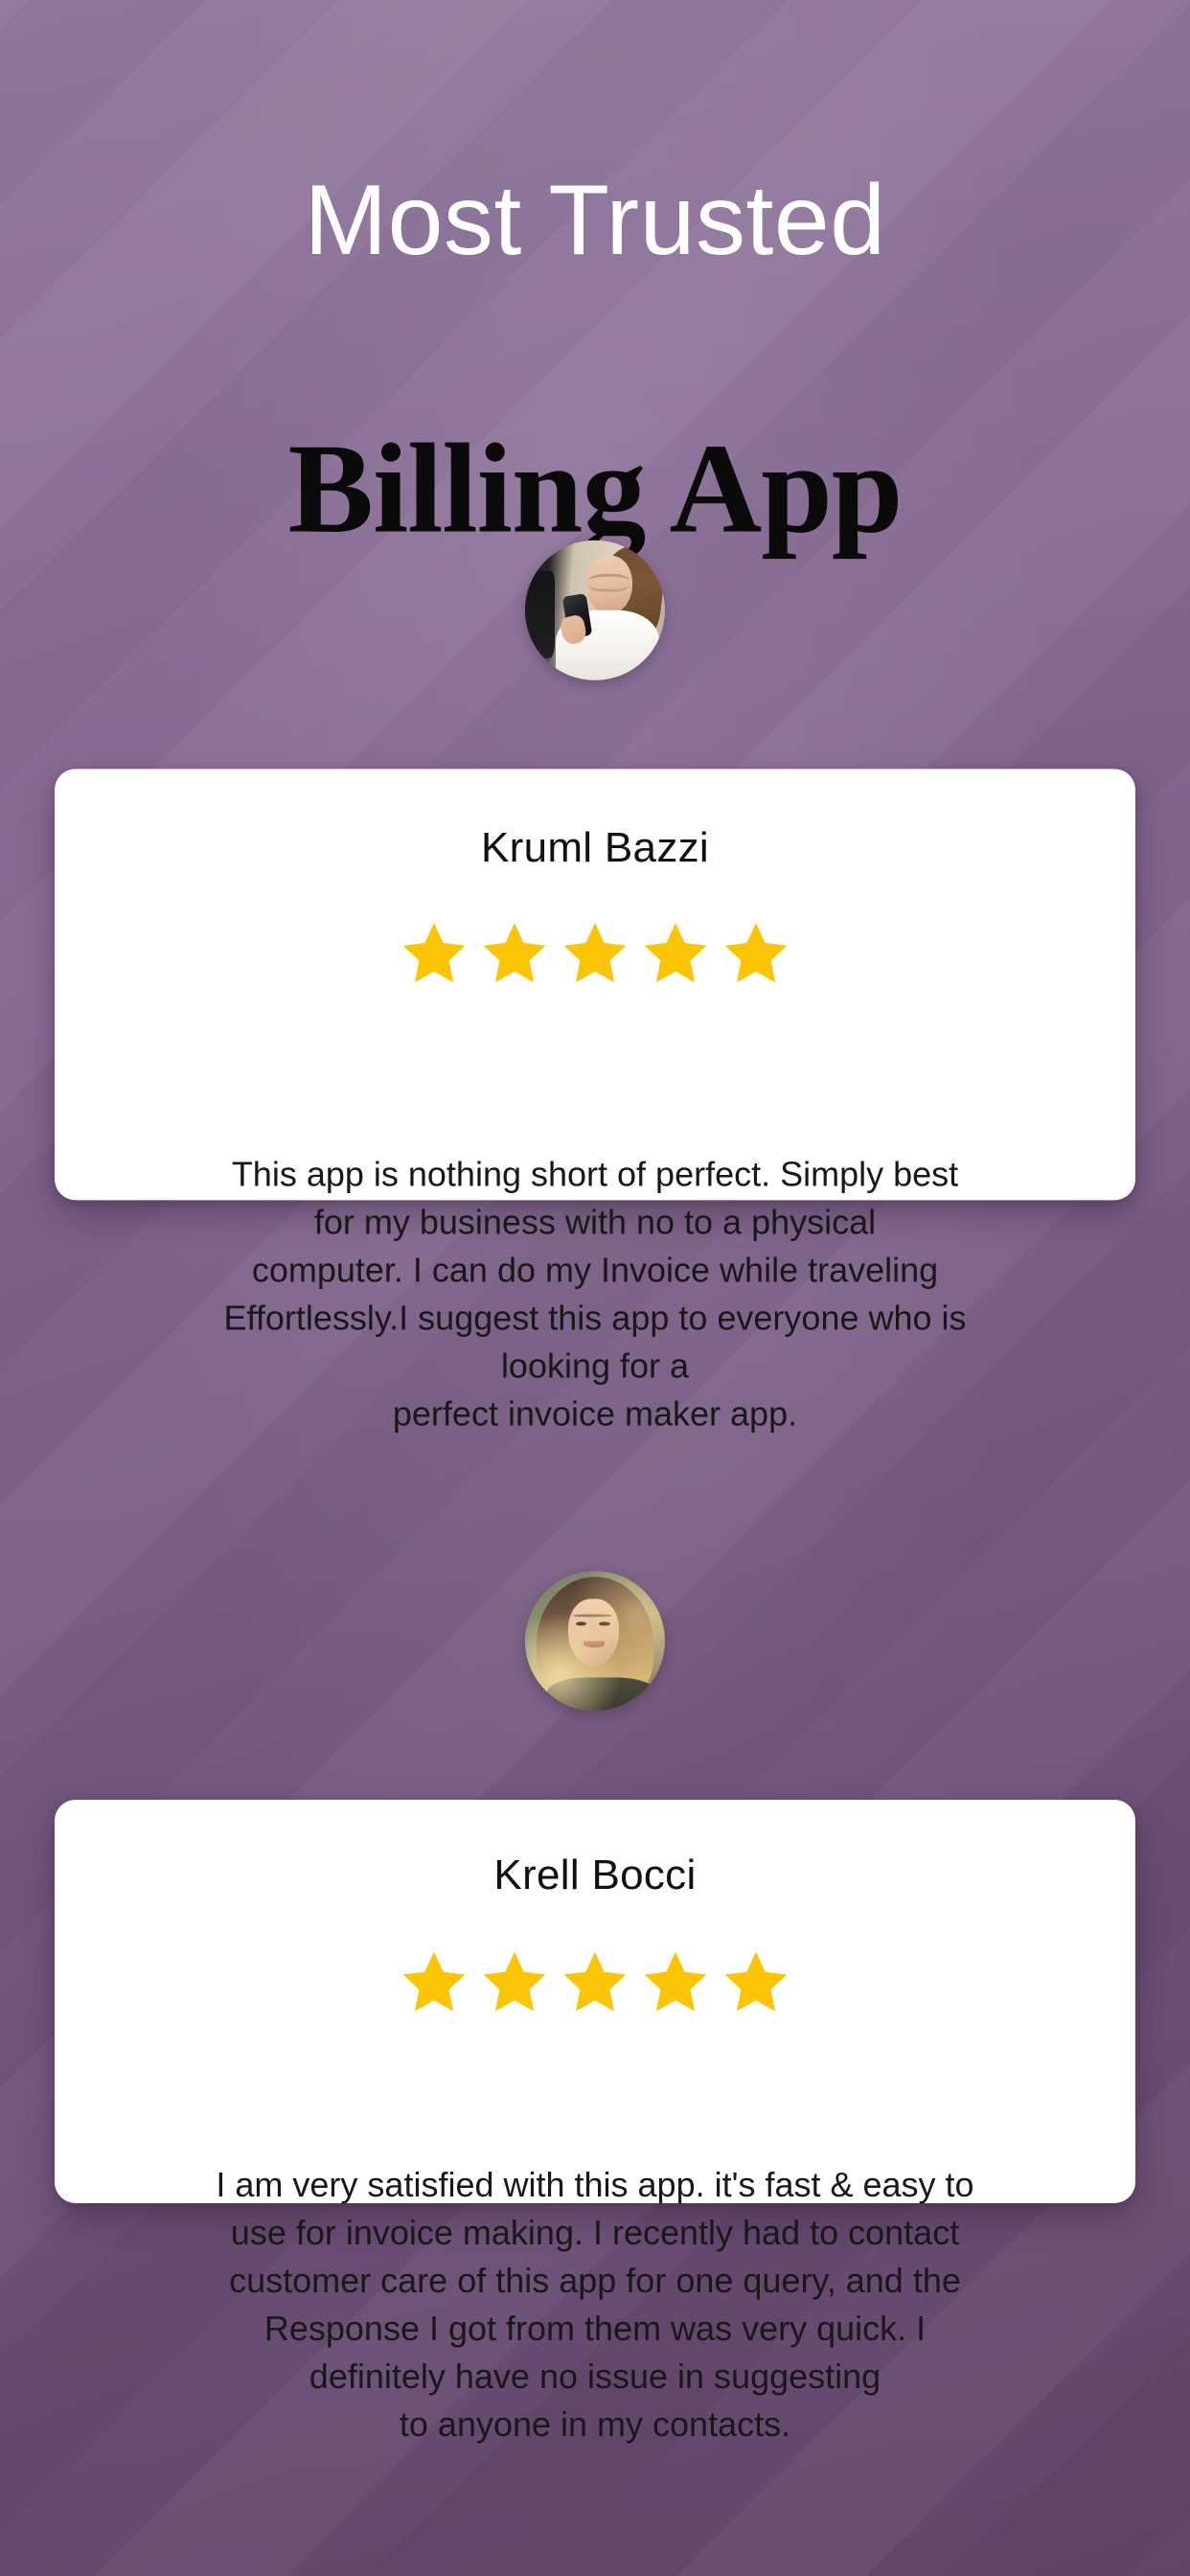 The height and width of the screenshot is (2576, 1190). What do you see at coordinates (595, 488) in the screenshot?
I see `headline-secondary: Billing App` at bounding box center [595, 488].